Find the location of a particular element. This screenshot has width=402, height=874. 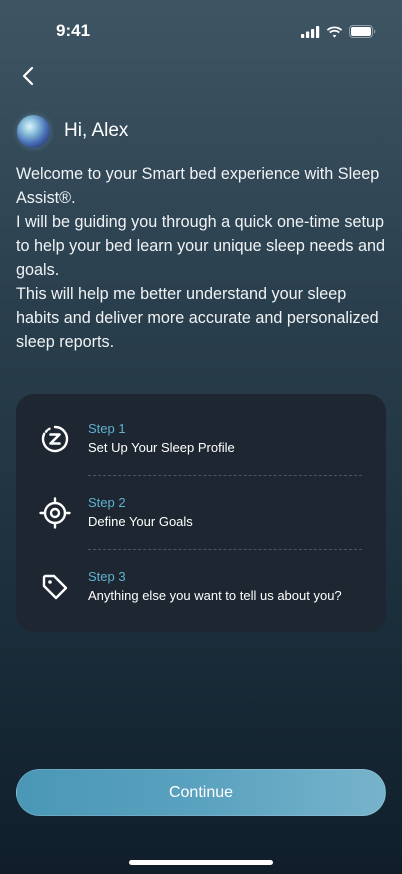

back-button is located at coordinates (28, 76).